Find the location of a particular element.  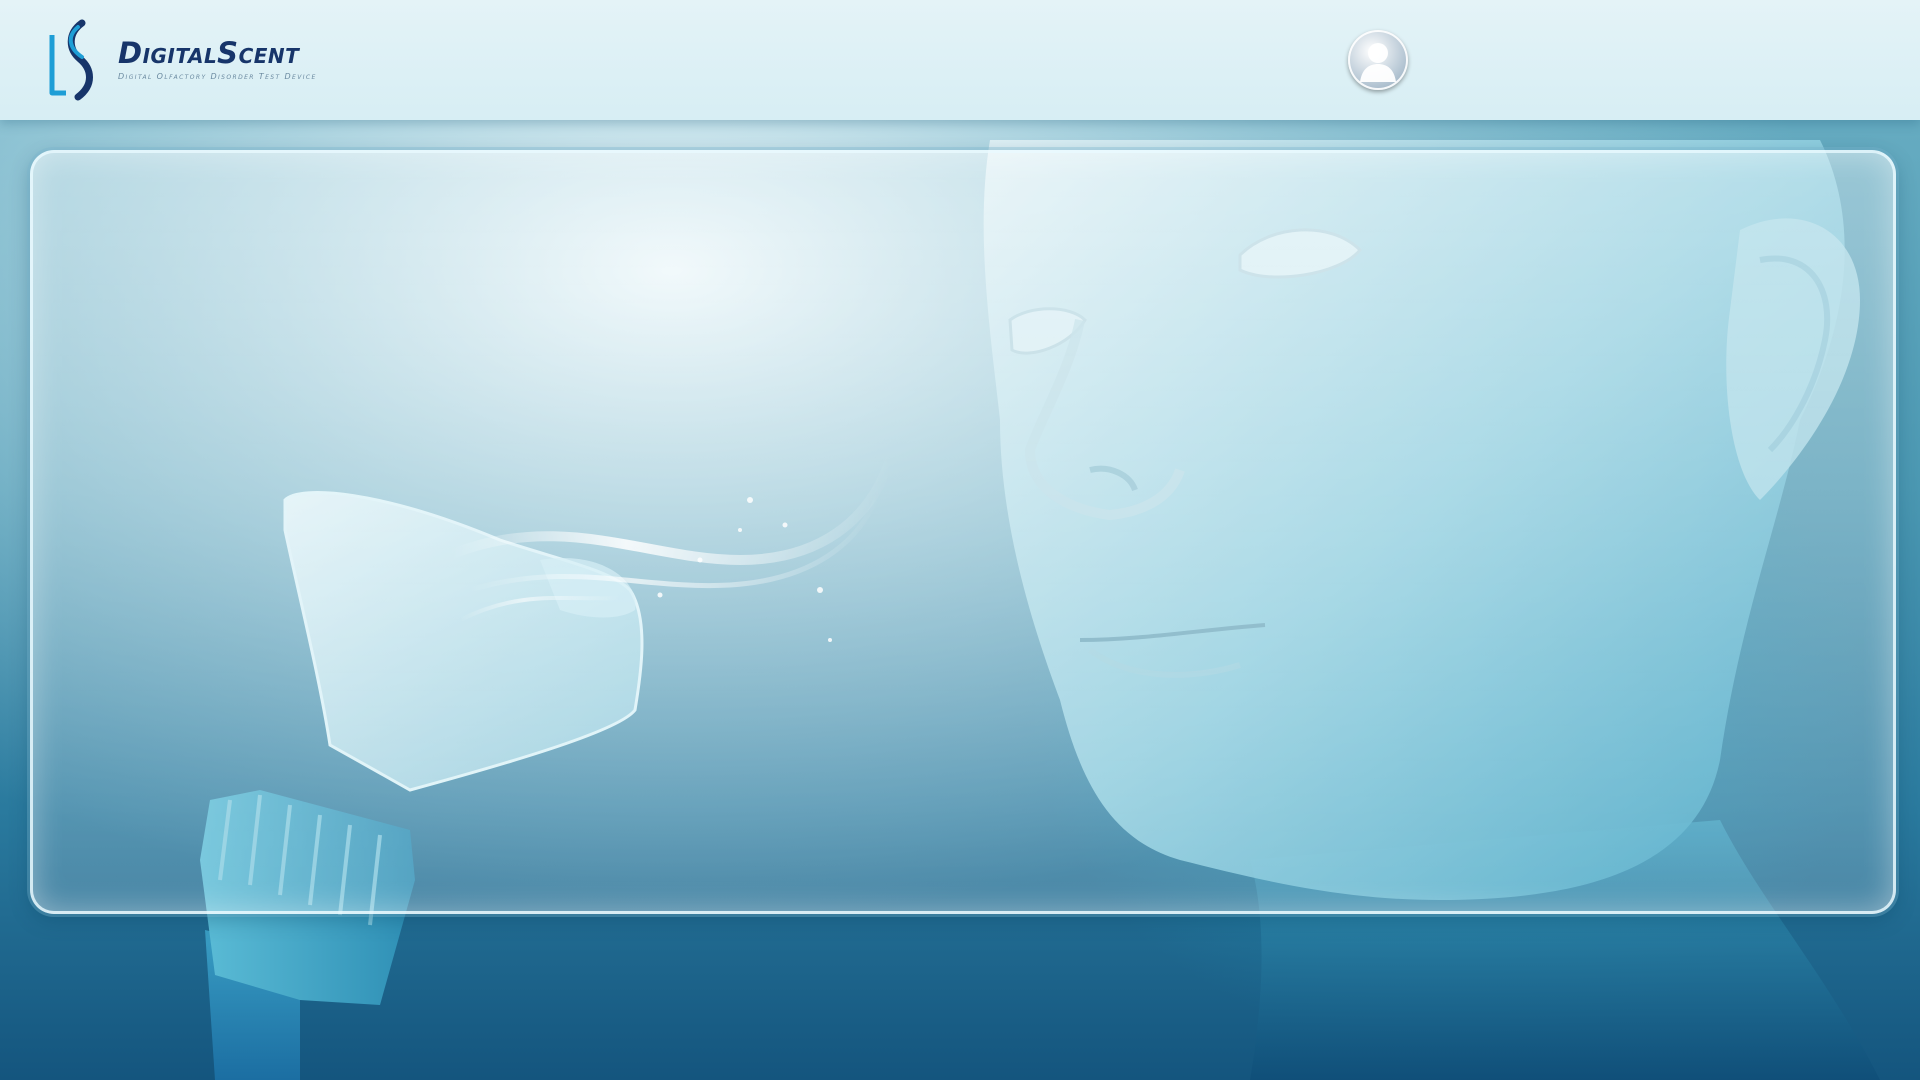

brand-tagline: Digital Olfactory Disorder Test Device is located at coordinates (217, 76).